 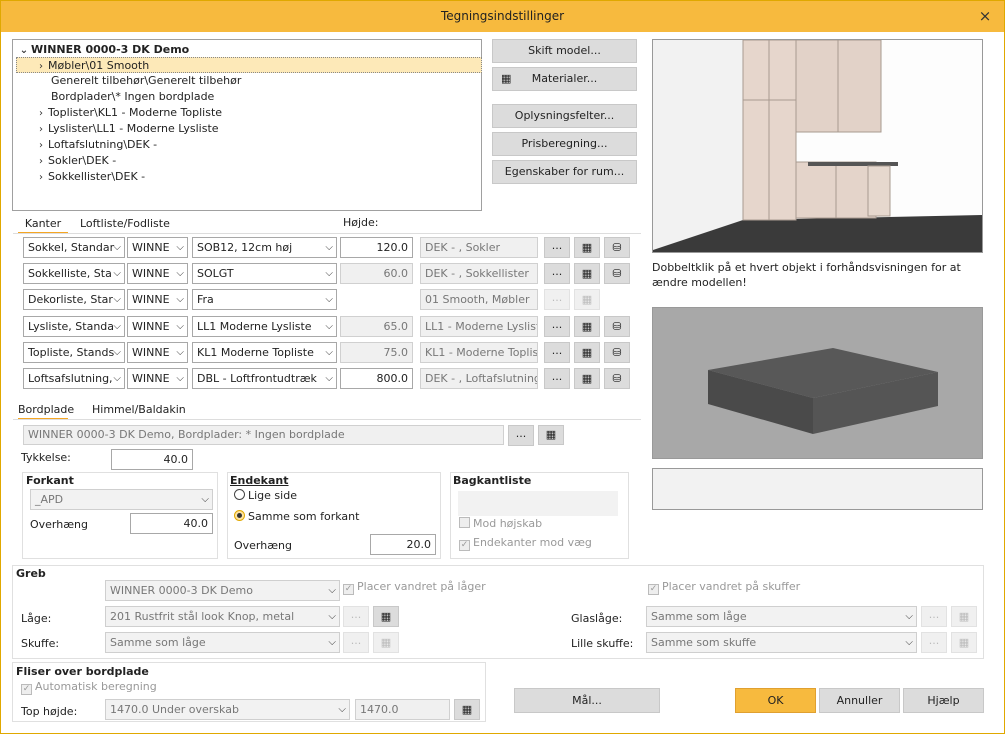 What do you see at coordinates (376, 247) in the screenshot?
I see `kant-height-input: 120.0` at bounding box center [376, 247].